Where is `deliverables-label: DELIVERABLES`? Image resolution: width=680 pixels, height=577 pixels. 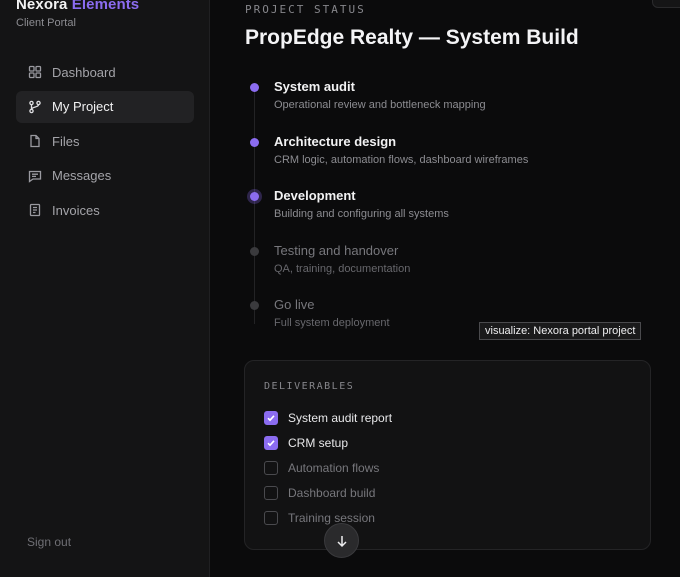
deliverables-label: DELIVERABLES is located at coordinates (309, 386).